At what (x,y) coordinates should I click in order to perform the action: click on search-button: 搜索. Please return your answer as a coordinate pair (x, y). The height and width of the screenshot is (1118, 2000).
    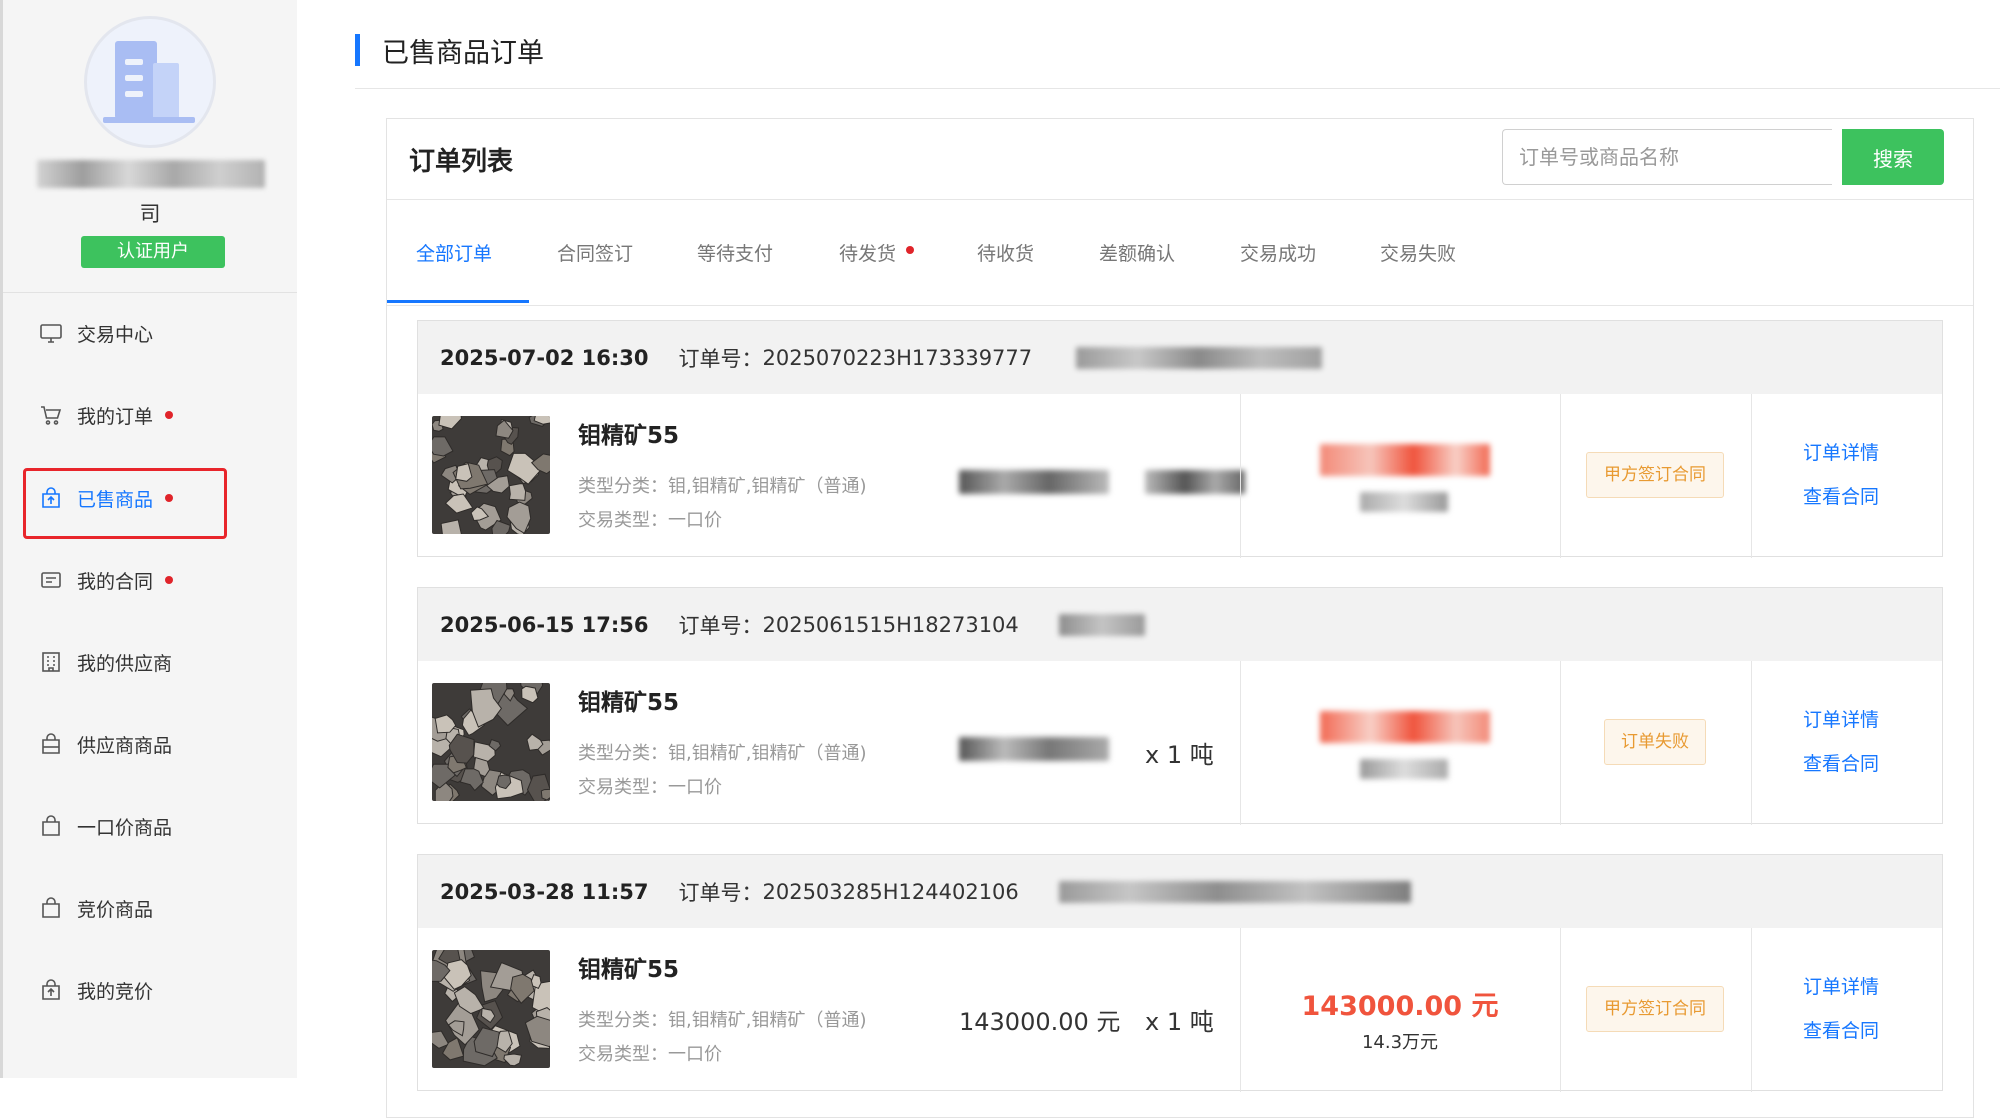
    Looking at the image, I should click on (1893, 157).